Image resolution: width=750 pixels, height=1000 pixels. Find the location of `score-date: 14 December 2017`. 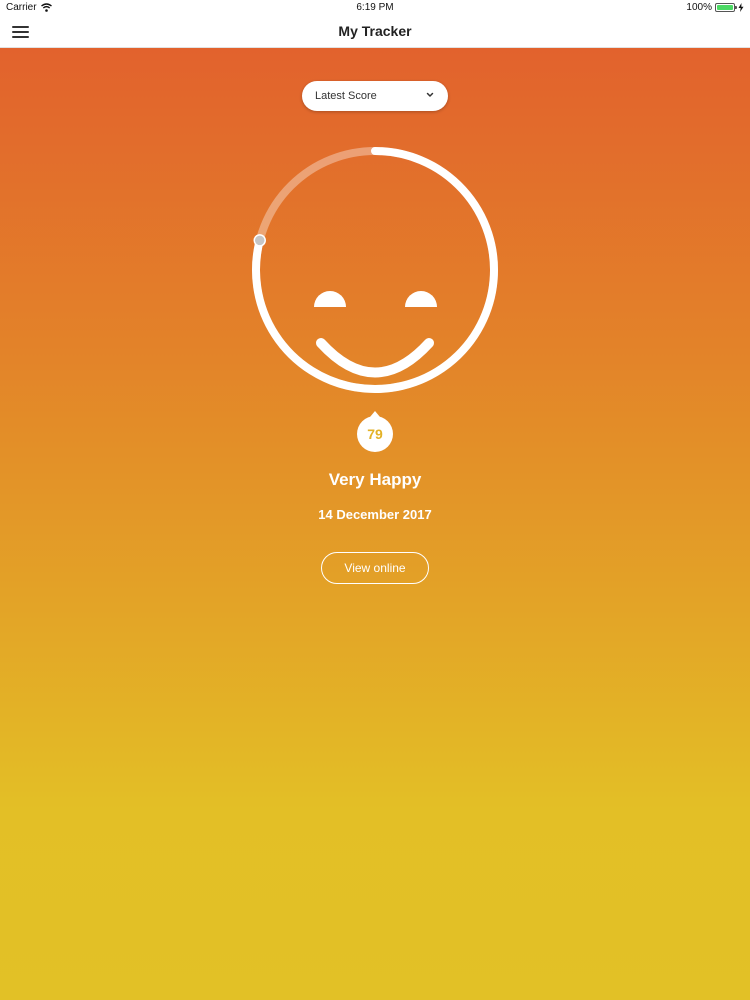

score-date: 14 December 2017 is located at coordinates (375, 514).